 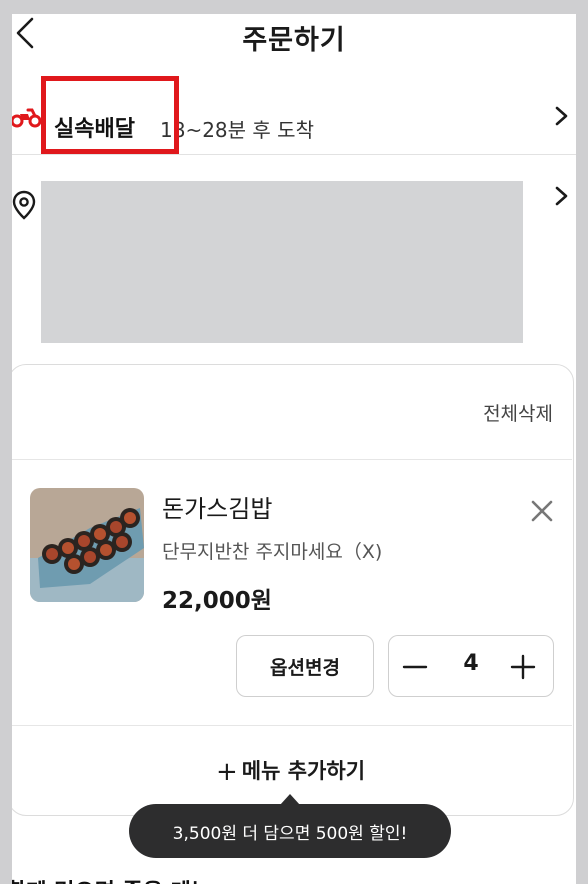 I want to click on plus-icon: +, so click(x=226, y=772).